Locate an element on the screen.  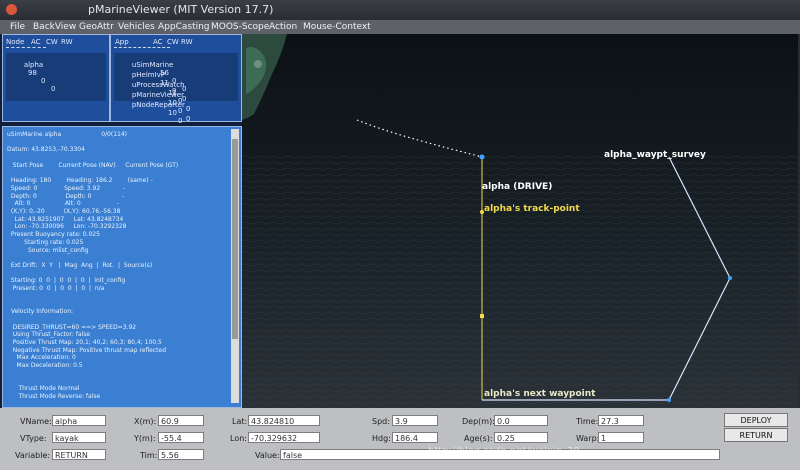
appcast-line: Max Acceleration: 0 is located at coordinates (41, 358).